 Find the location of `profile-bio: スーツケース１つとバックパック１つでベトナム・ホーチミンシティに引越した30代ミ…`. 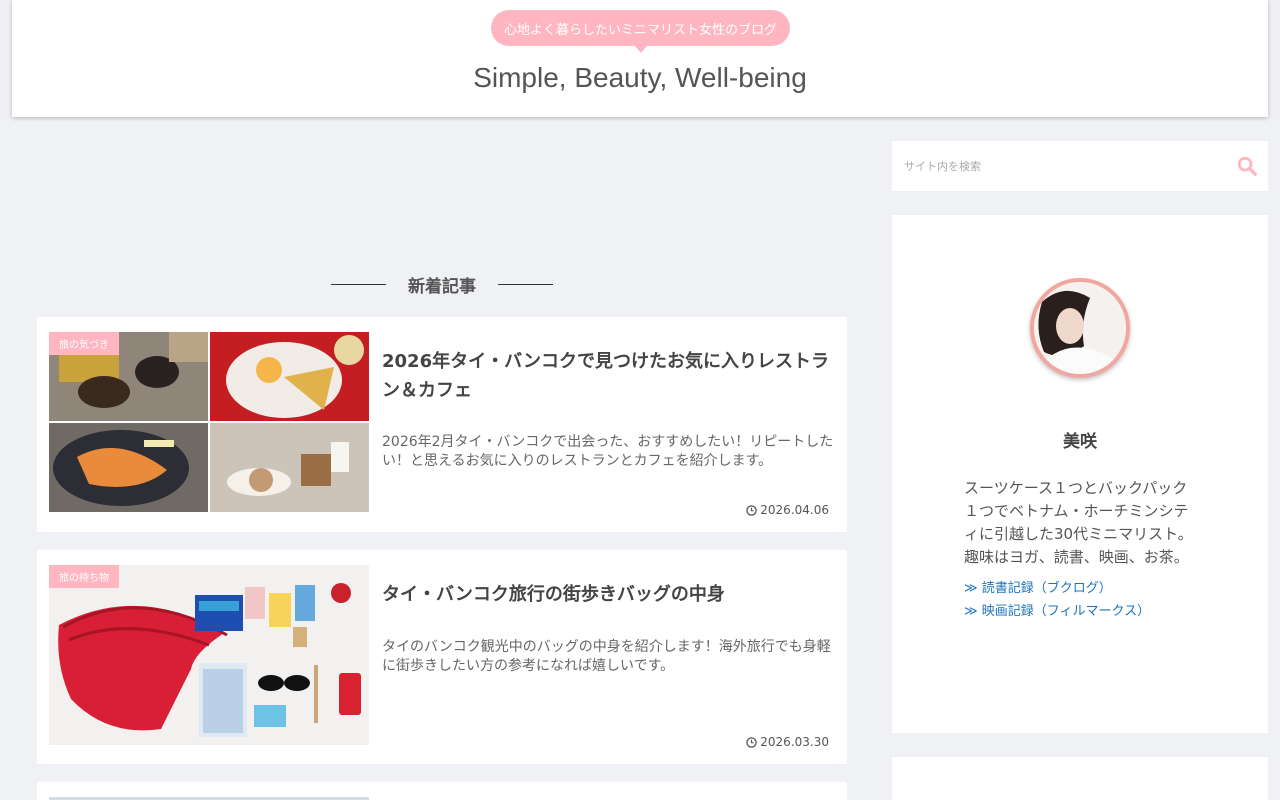

profile-bio: スーツケース１つとバックパック１つでベトナム・ホーチミンシティに引越した30代ミ… is located at coordinates (1078, 522).